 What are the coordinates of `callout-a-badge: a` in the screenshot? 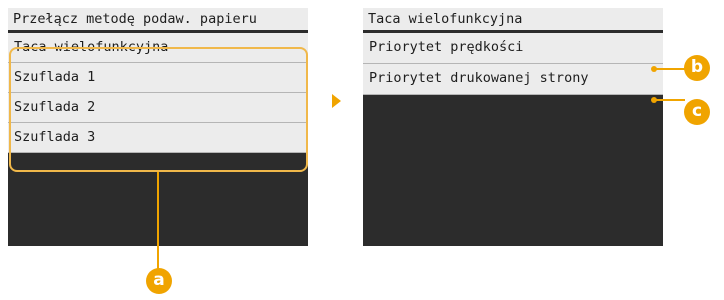 It's located at (159, 281).